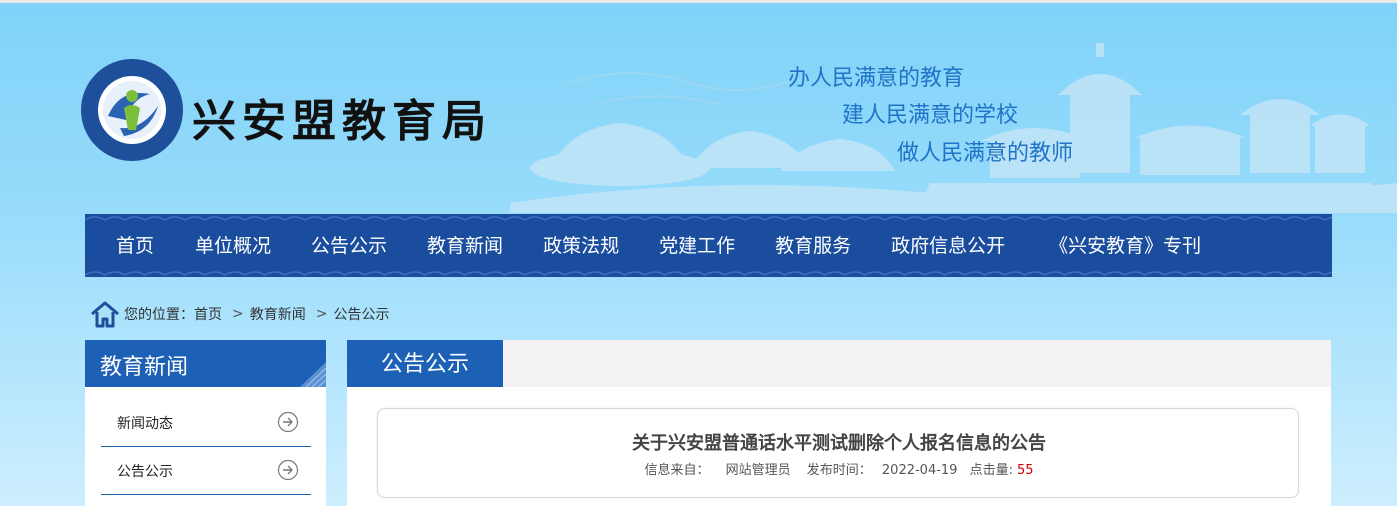 The width and height of the screenshot is (1397, 506). Describe the element at coordinates (105, 314) in the screenshot. I see `home-icon` at that location.